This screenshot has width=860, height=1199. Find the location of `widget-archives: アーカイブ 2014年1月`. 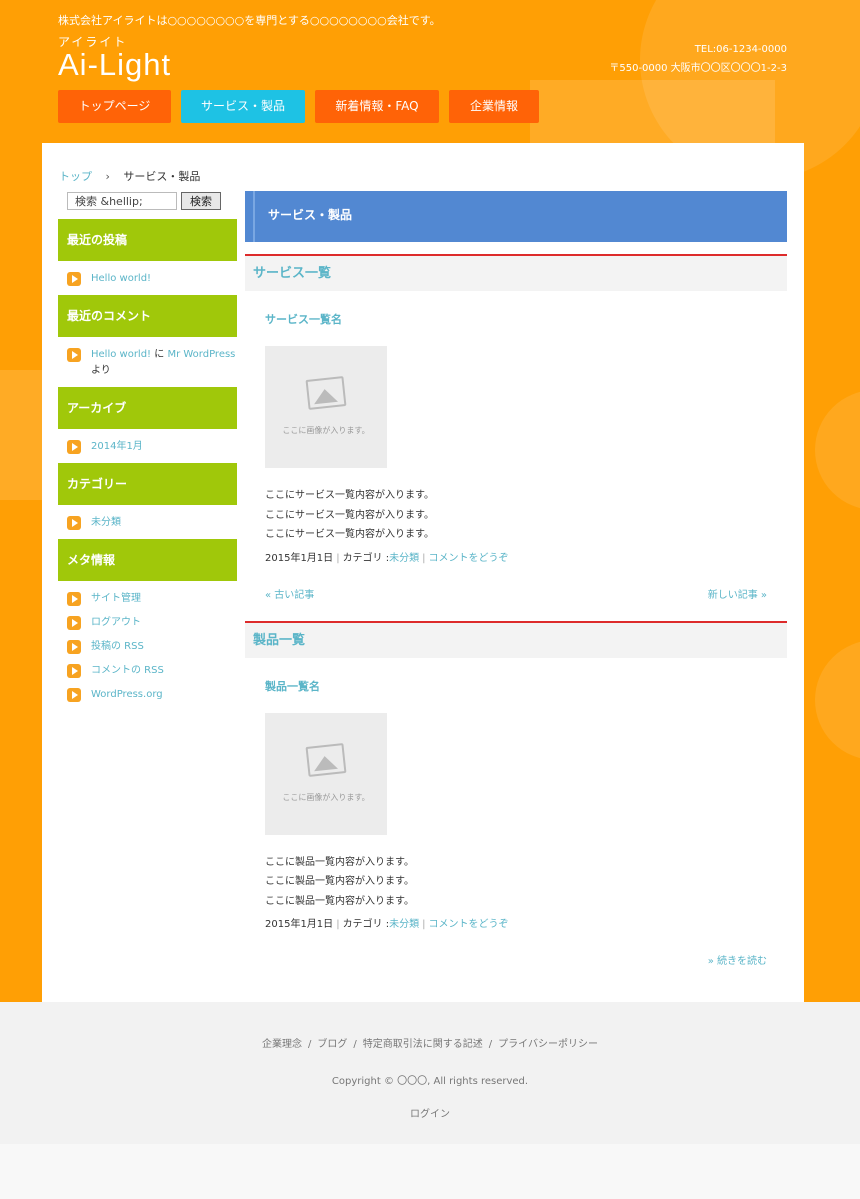

widget-archives: アーカイブ 2014年1月 is located at coordinates (147, 421).